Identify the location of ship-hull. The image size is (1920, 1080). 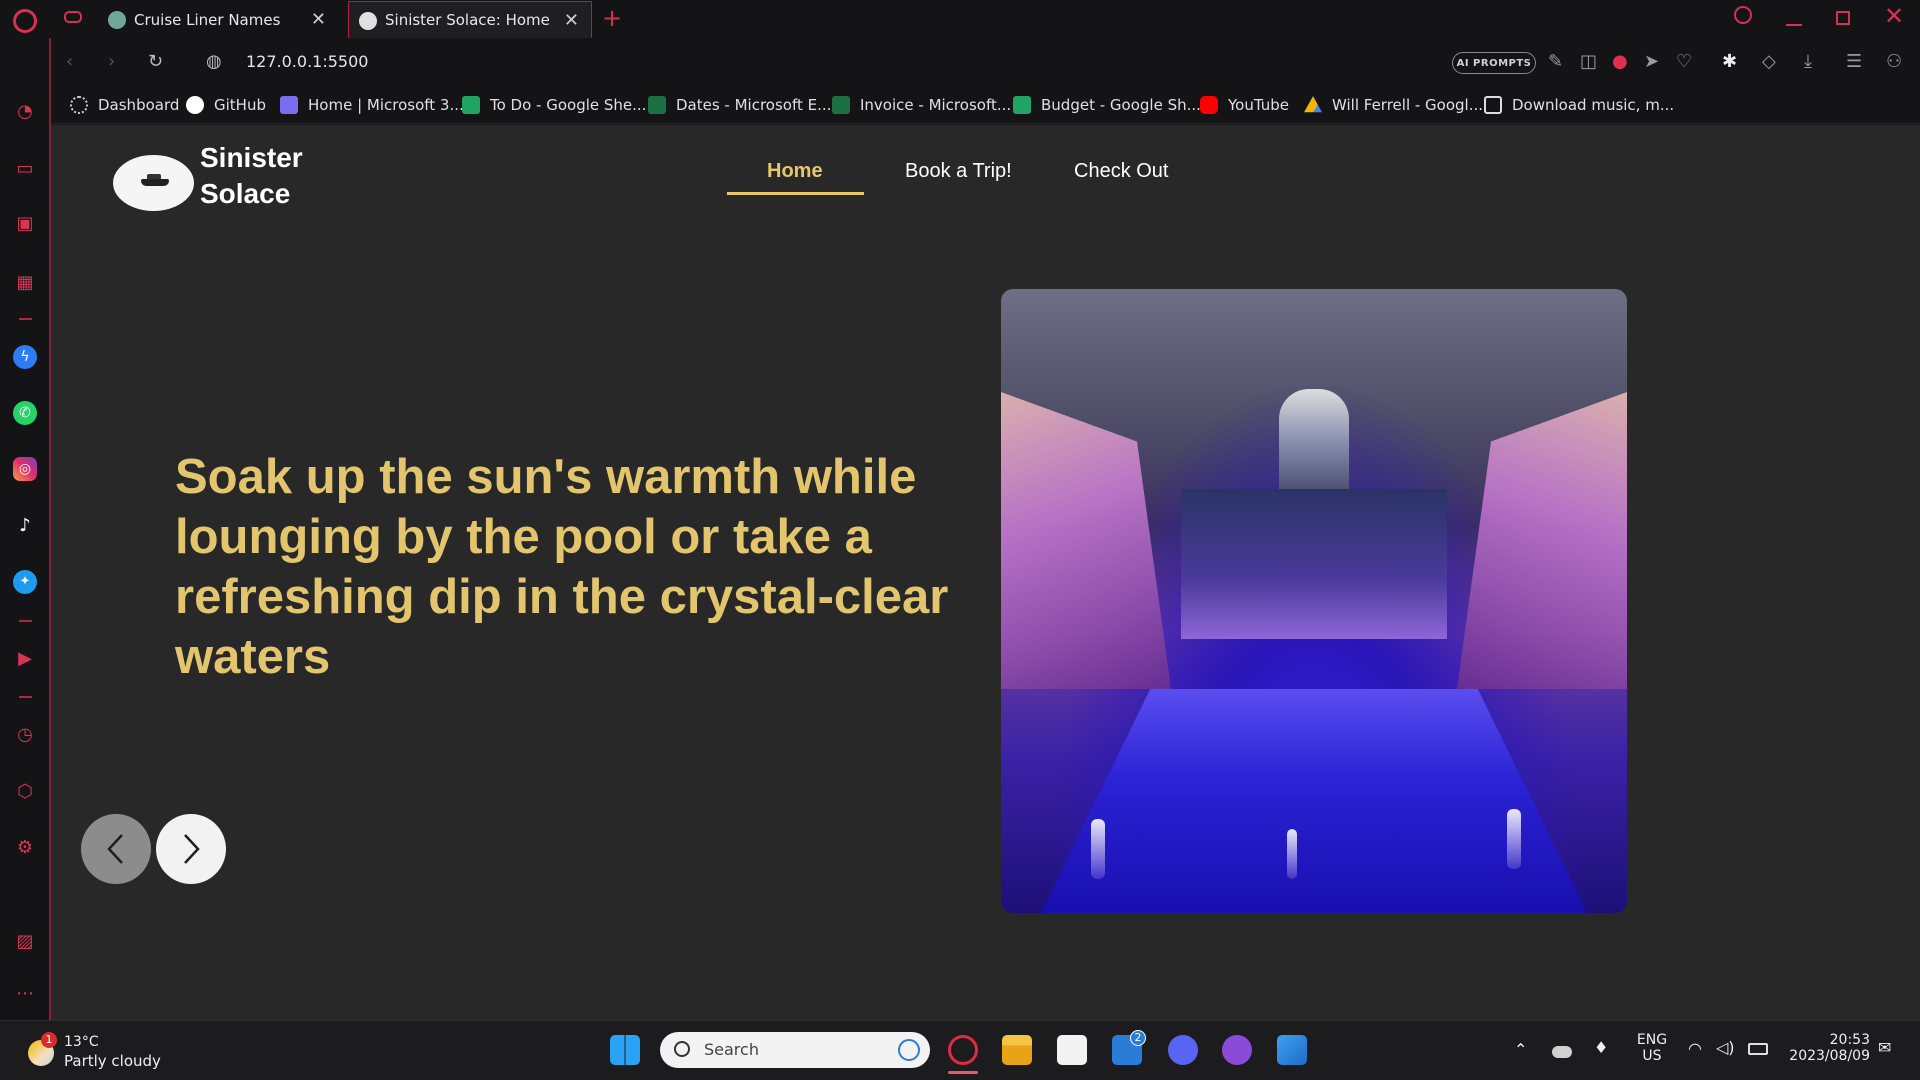
(155, 182).